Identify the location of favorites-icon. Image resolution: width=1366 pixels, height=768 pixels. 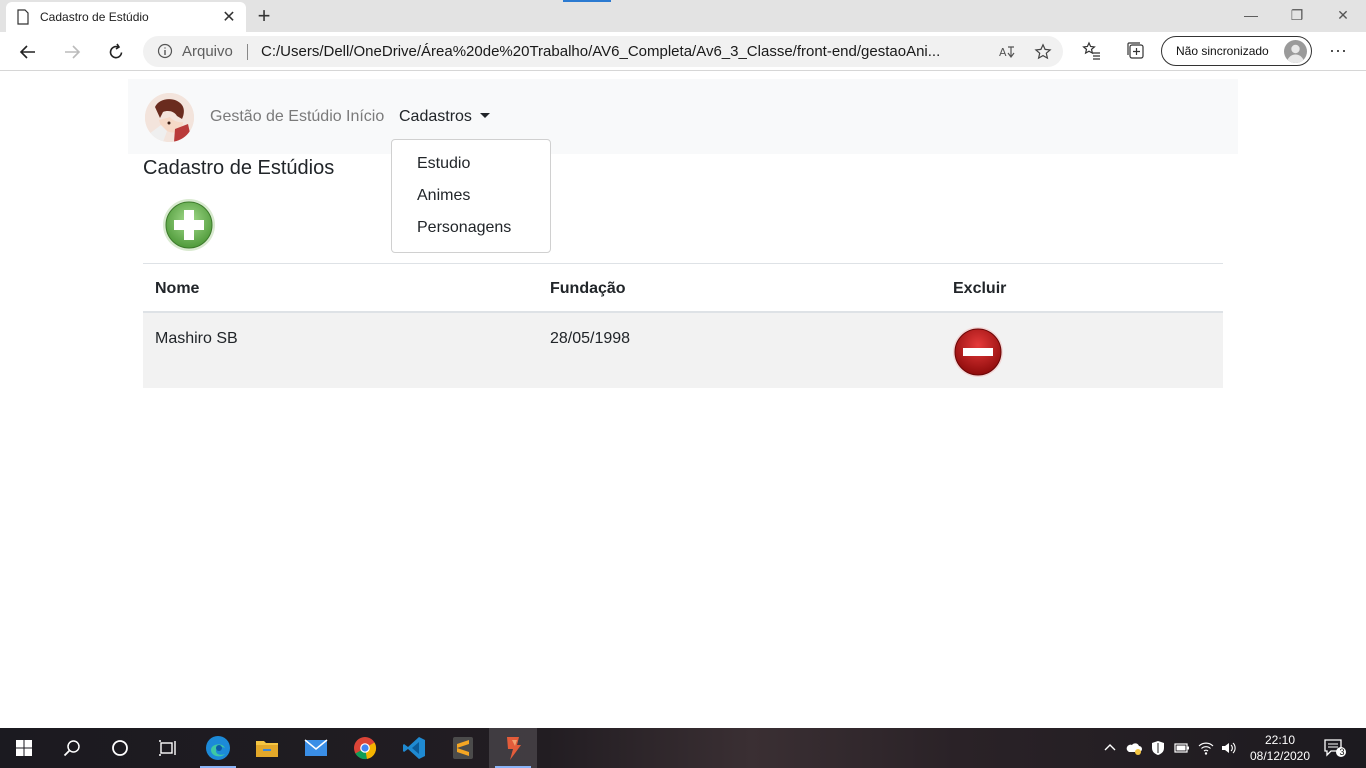
(1091, 51).